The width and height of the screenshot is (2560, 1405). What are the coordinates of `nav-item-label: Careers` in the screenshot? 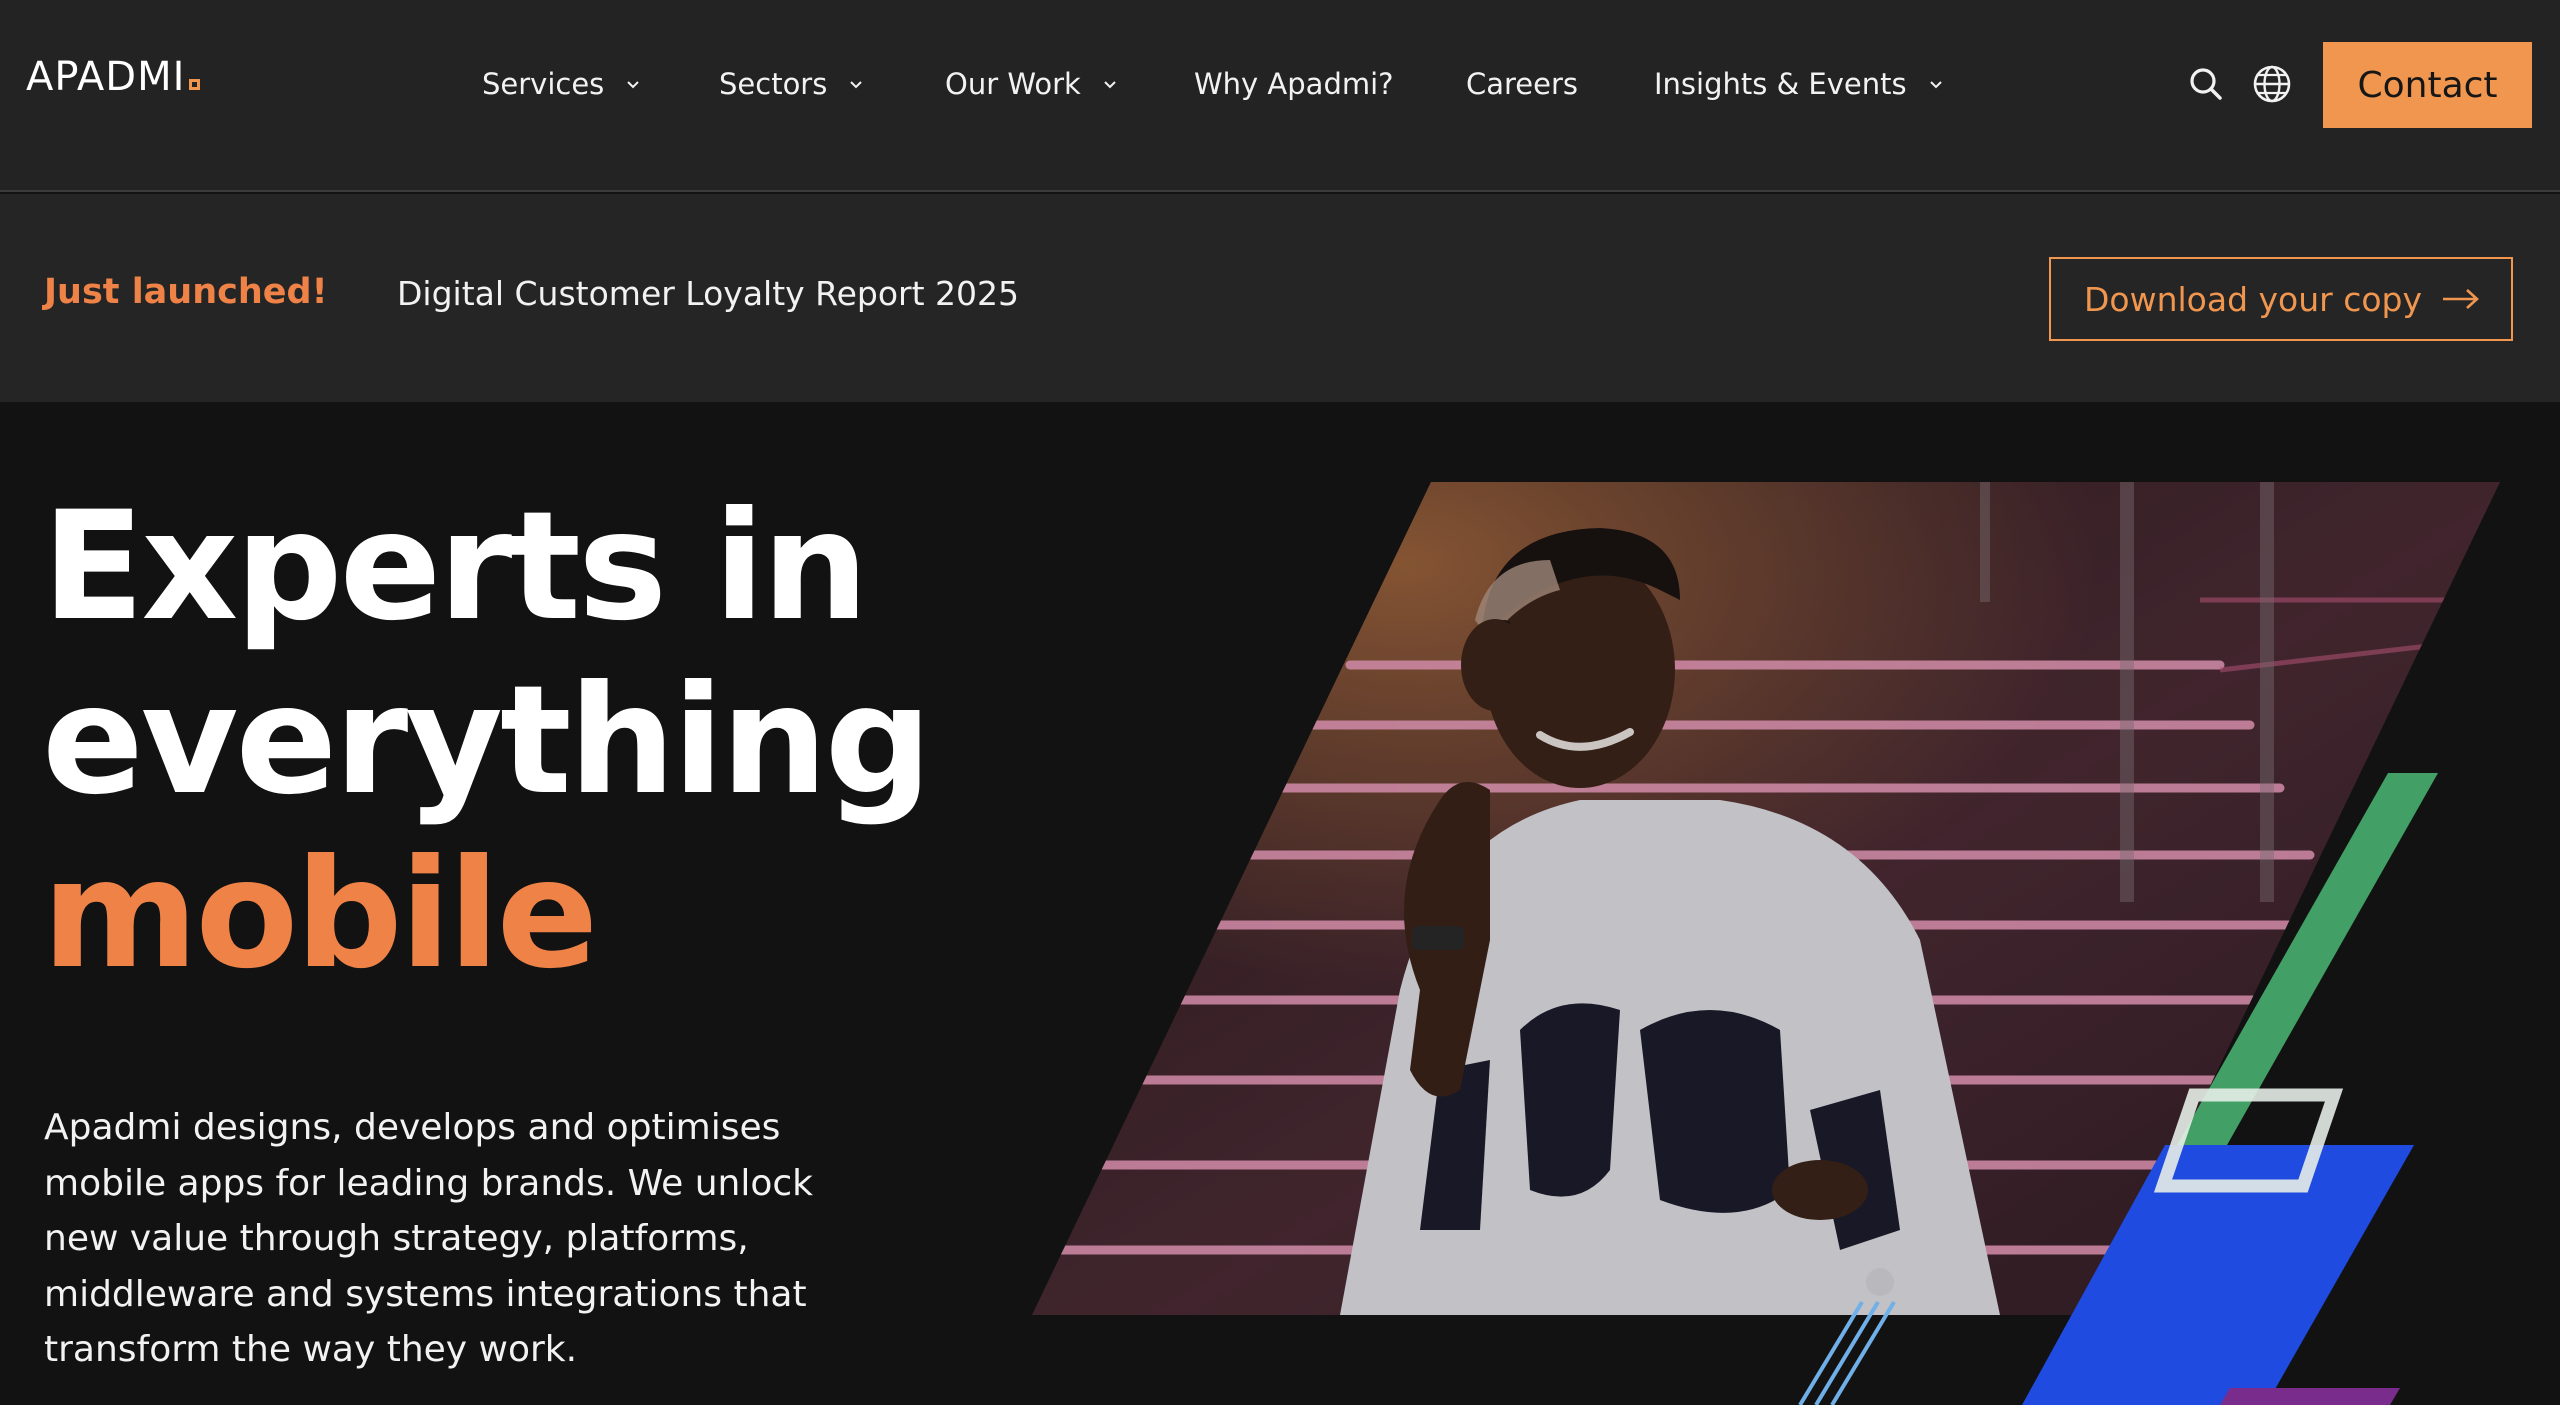 It's located at (1522, 84).